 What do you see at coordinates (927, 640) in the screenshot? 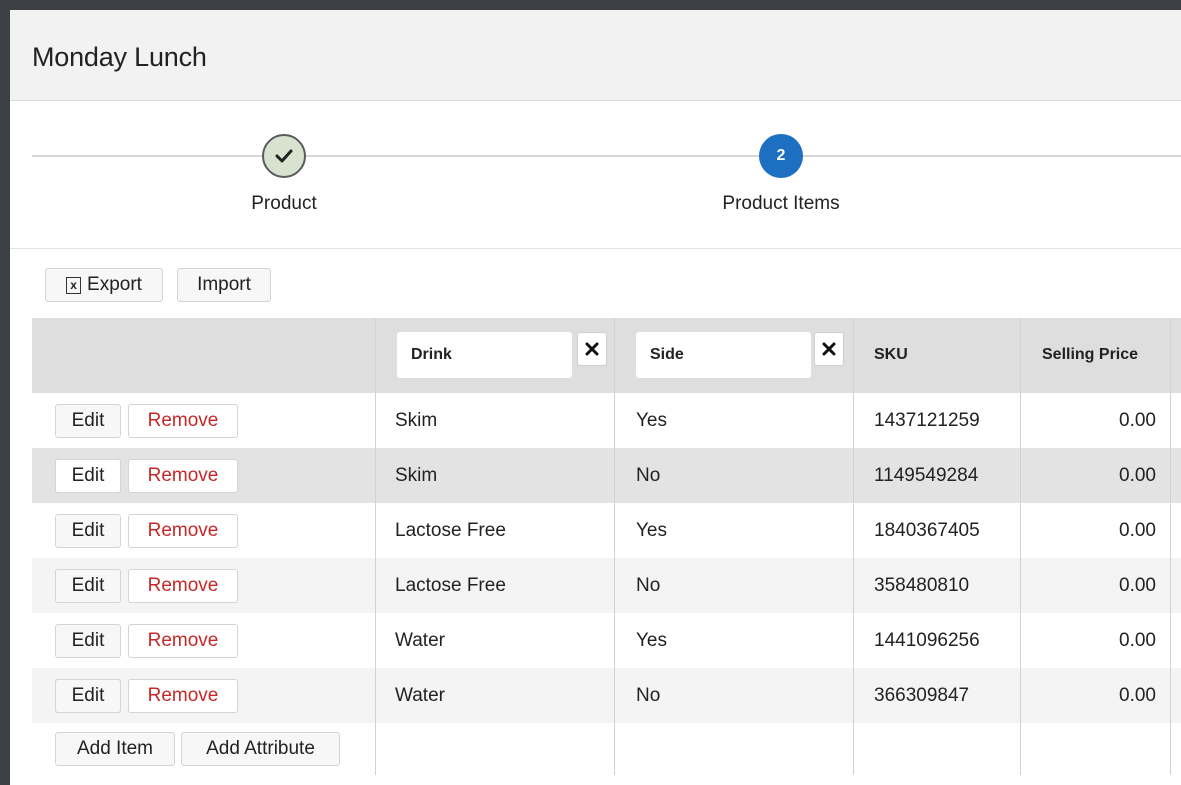
I see `cell-sku: 1441096256` at bounding box center [927, 640].